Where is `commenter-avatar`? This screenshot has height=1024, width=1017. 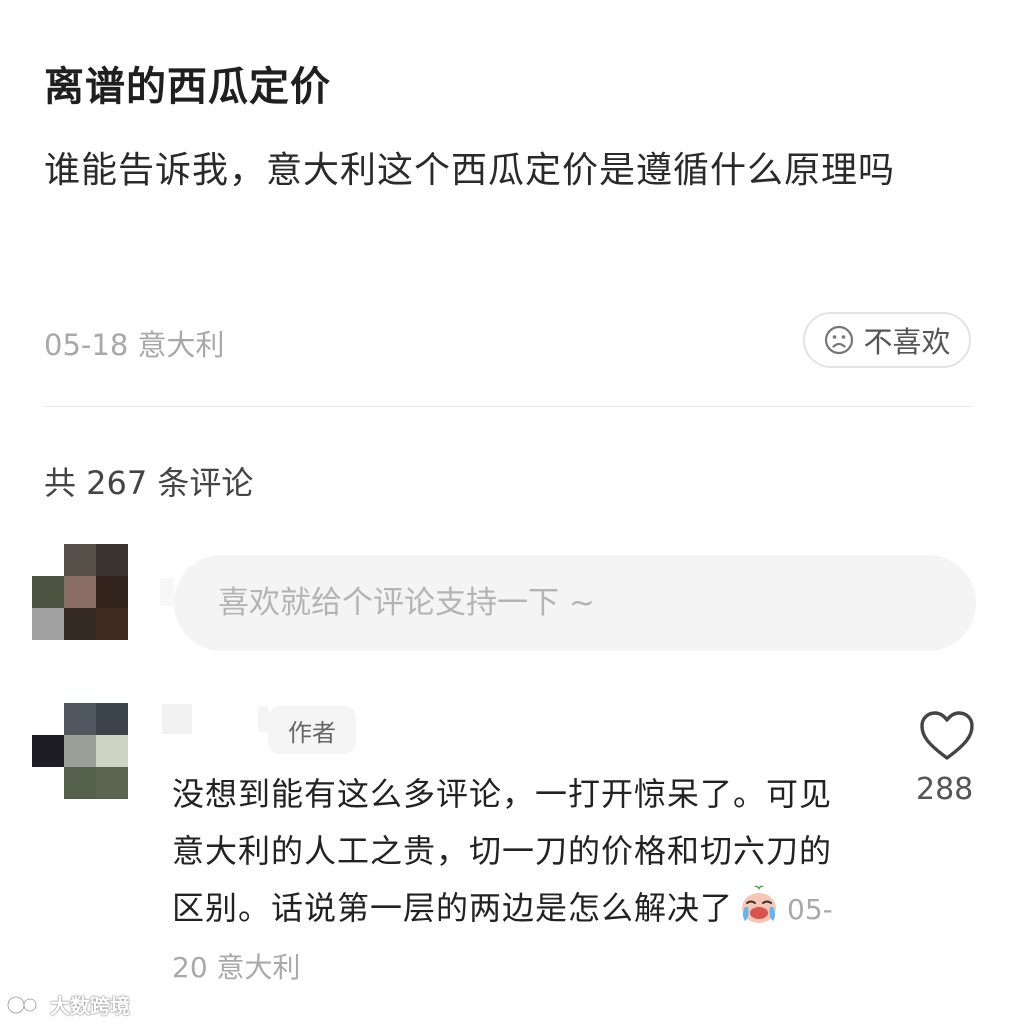 commenter-avatar is located at coordinates (80, 751).